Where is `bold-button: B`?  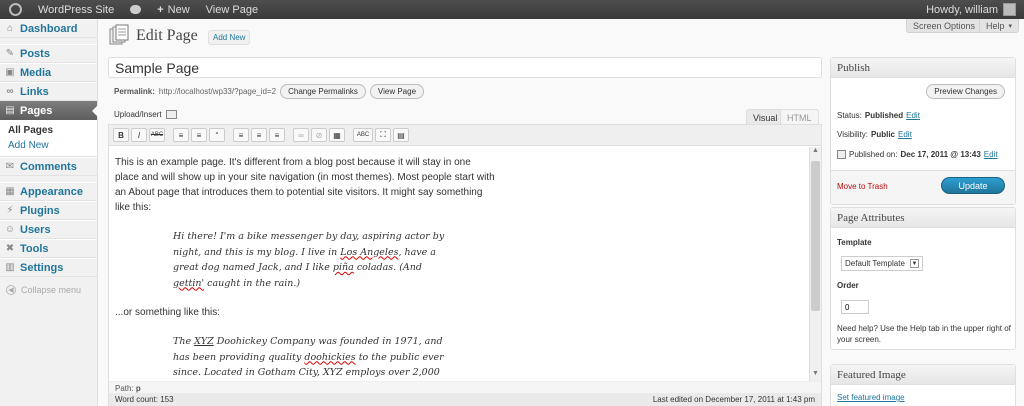
bold-button: B is located at coordinates (121, 135).